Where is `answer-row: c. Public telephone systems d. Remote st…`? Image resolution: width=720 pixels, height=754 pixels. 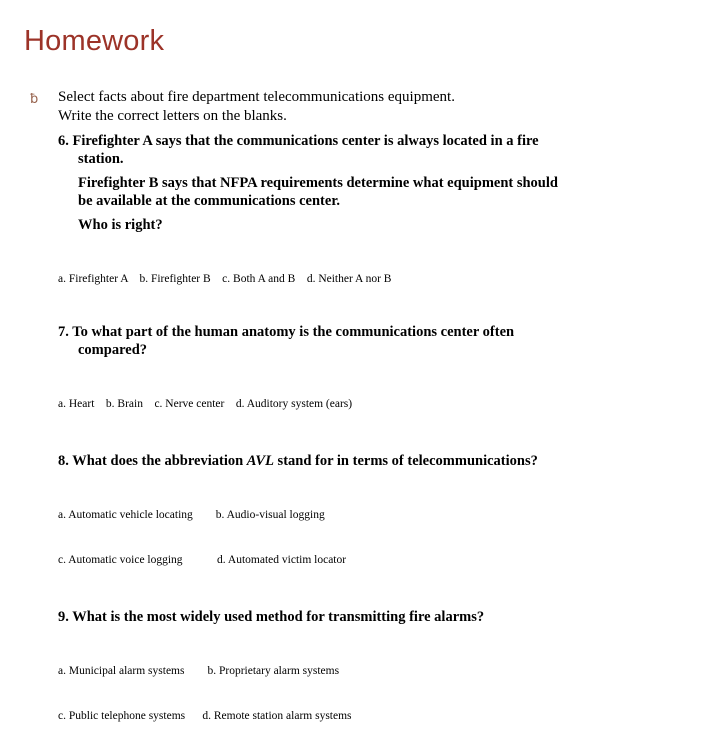 answer-row: c. Public telephone systems d. Remote st… is located at coordinates (381, 716).